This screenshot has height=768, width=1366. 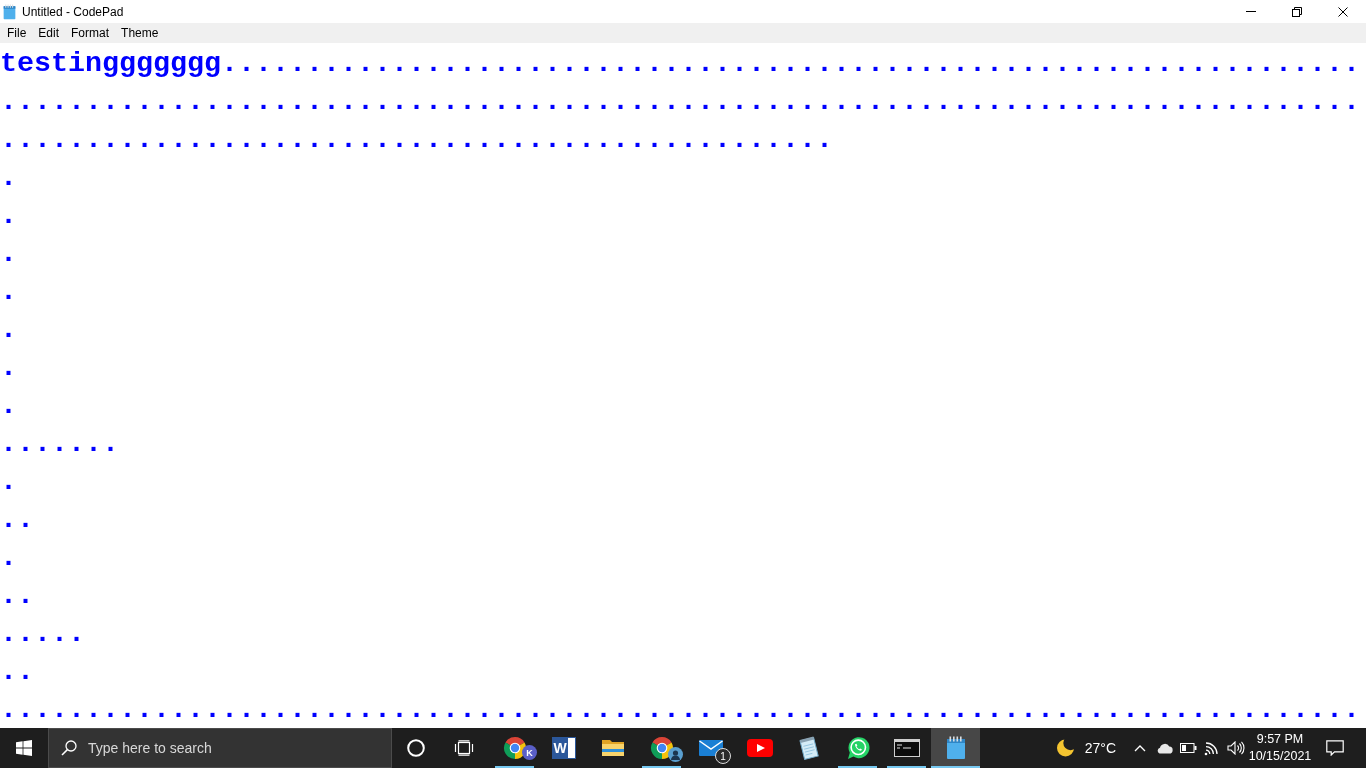 I want to click on taskbar-app-button: 1, so click(x=710, y=748).